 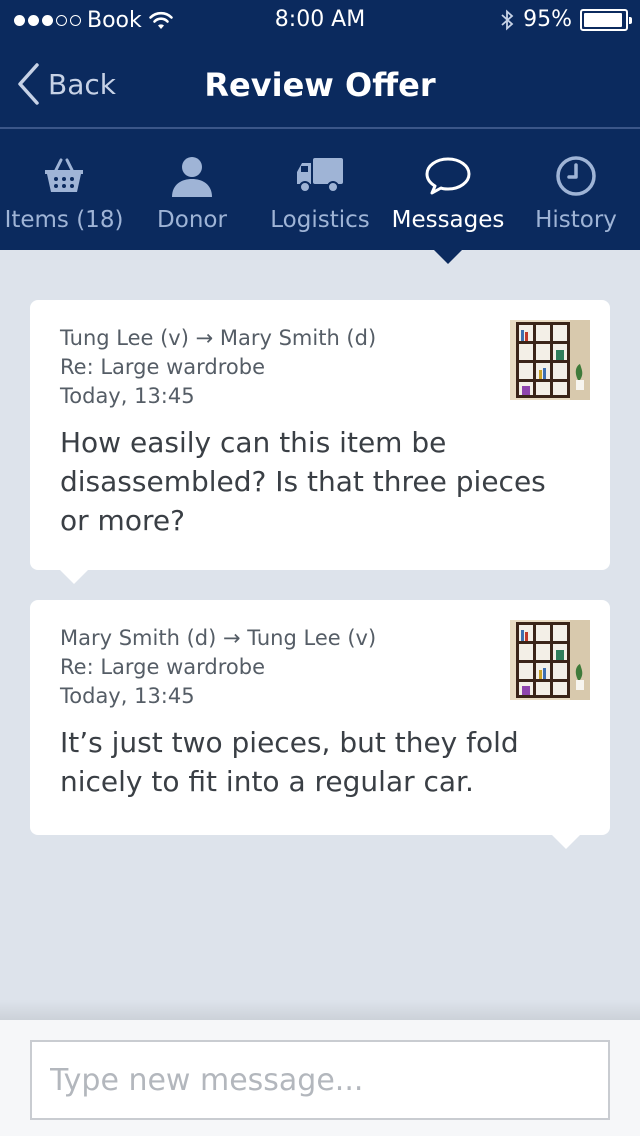 I want to click on tab-label: Messages, so click(x=448, y=220).